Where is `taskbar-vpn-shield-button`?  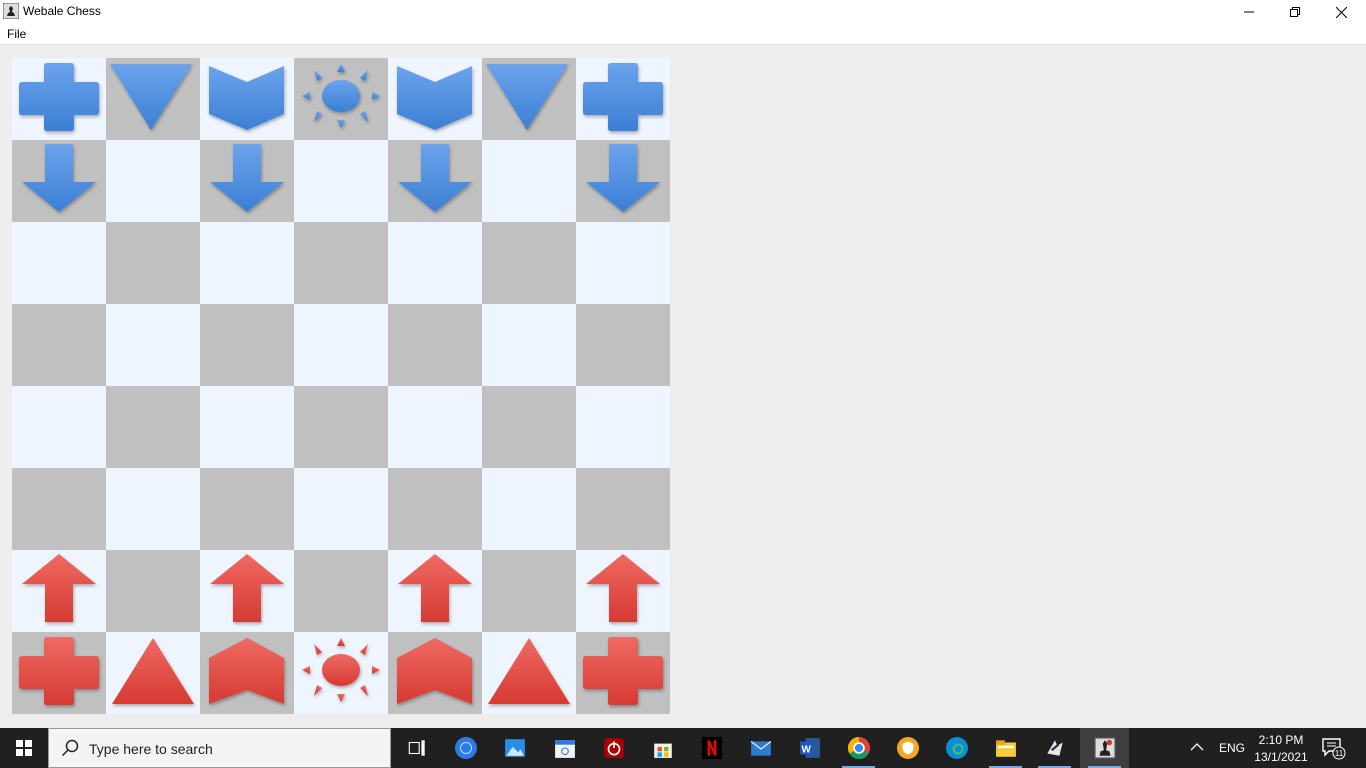 taskbar-vpn-shield-button is located at coordinates (907, 748).